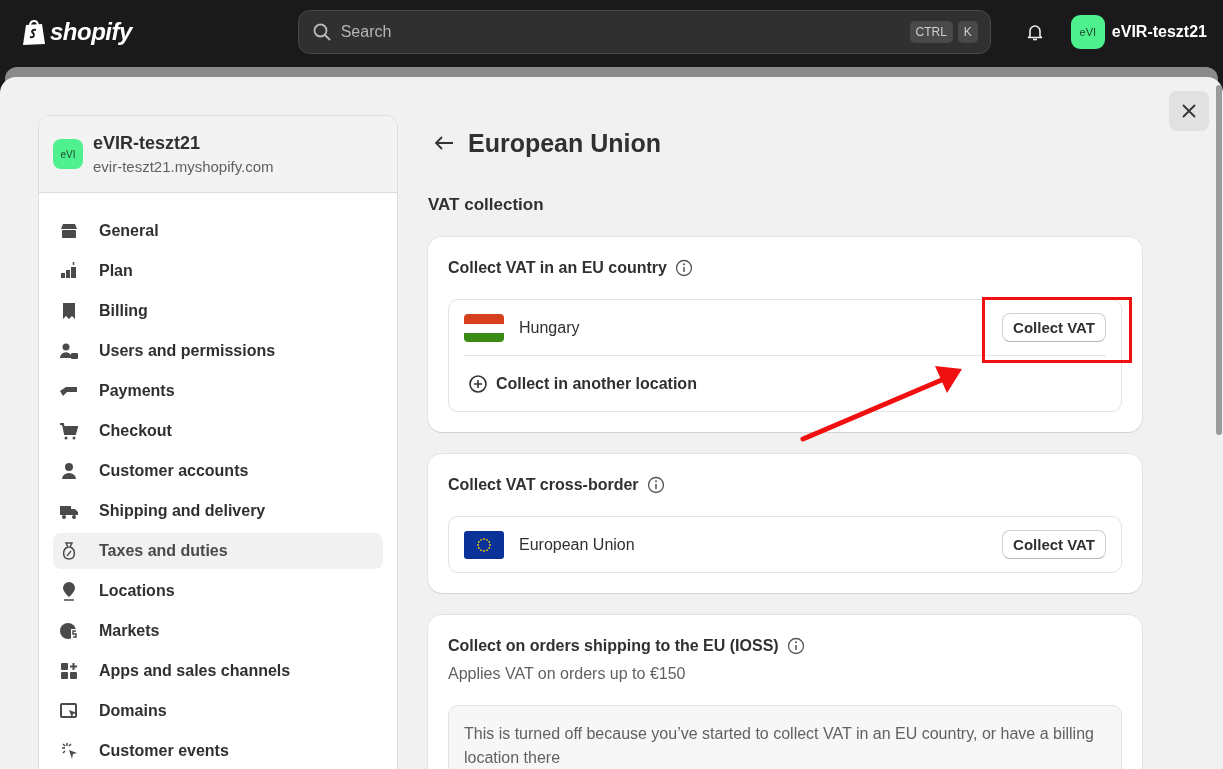 The width and height of the screenshot is (1223, 769). What do you see at coordinates (218, 511) in the screenshot?
I see `sidebar-item: Shipping and delivery` at bounding box center [218, 511].